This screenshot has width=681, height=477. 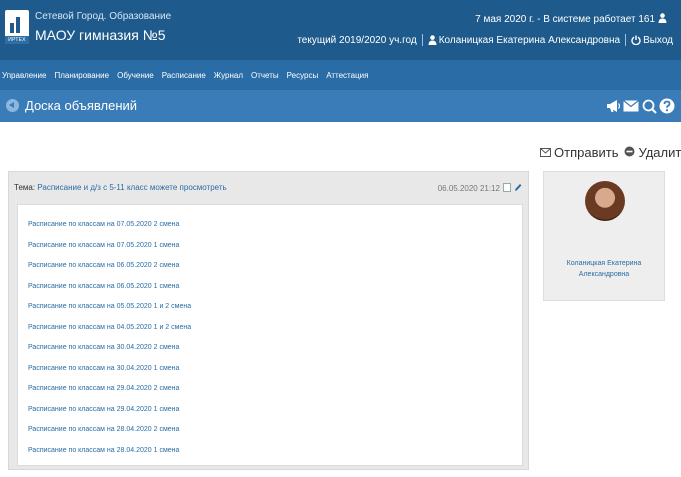 I want to click on send-label: Отправить, so click(x=586, y=152).